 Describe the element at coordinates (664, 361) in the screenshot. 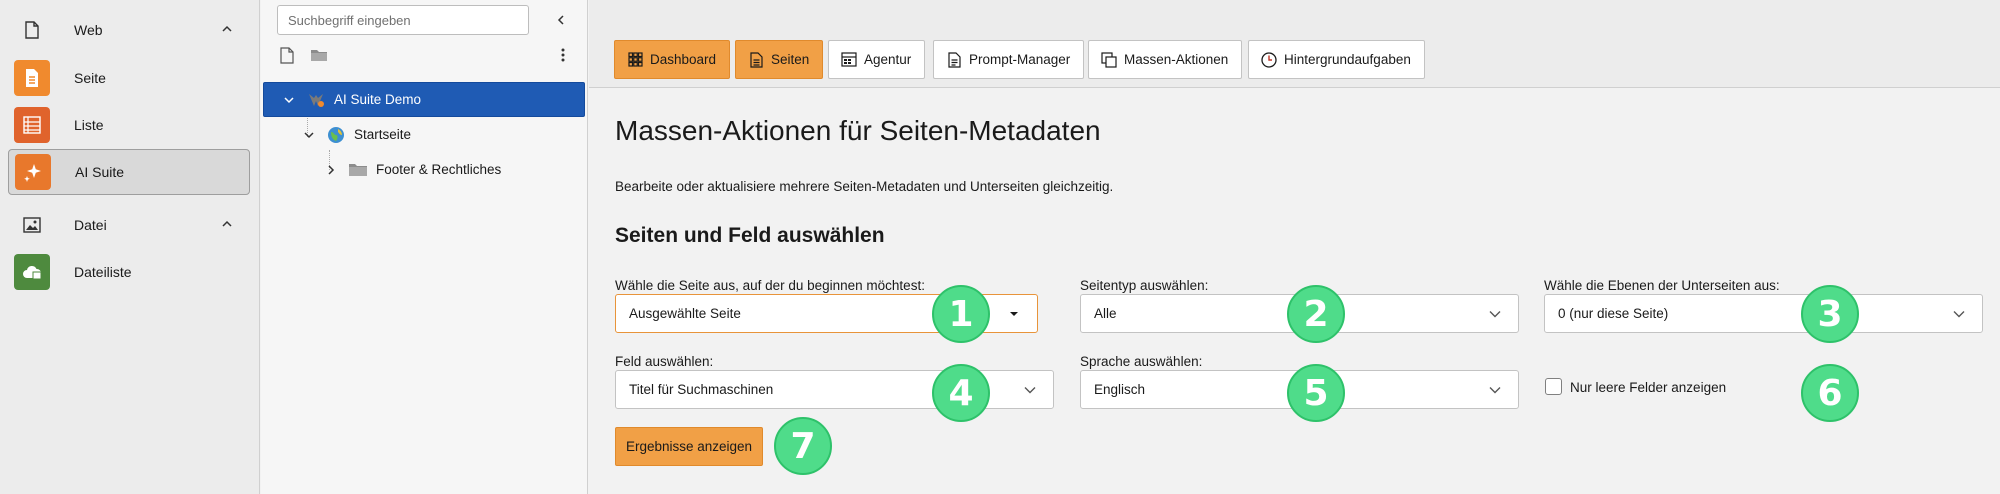

I see `field-label: Feld auswählen:` at that location.